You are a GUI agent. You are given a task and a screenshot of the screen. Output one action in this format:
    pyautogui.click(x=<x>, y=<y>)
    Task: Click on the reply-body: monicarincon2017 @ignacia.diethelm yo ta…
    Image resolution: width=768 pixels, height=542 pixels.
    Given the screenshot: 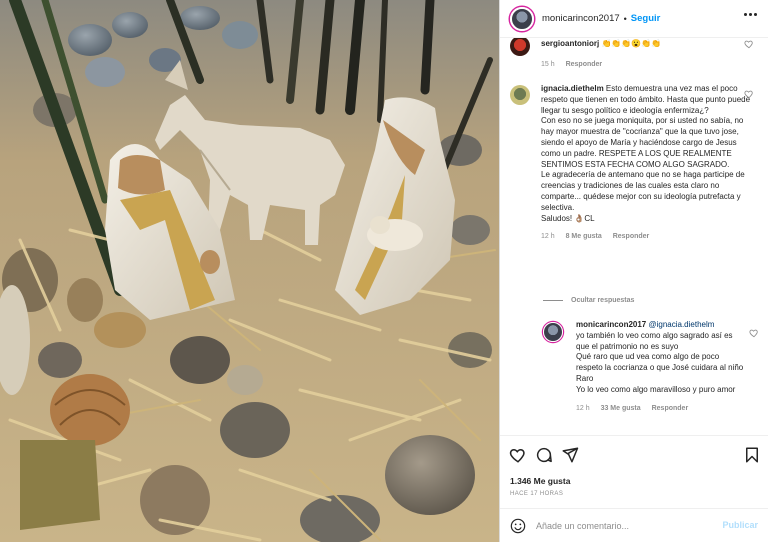 What is the action you would take?
    pyautogui.click(x=660, y=367)
    